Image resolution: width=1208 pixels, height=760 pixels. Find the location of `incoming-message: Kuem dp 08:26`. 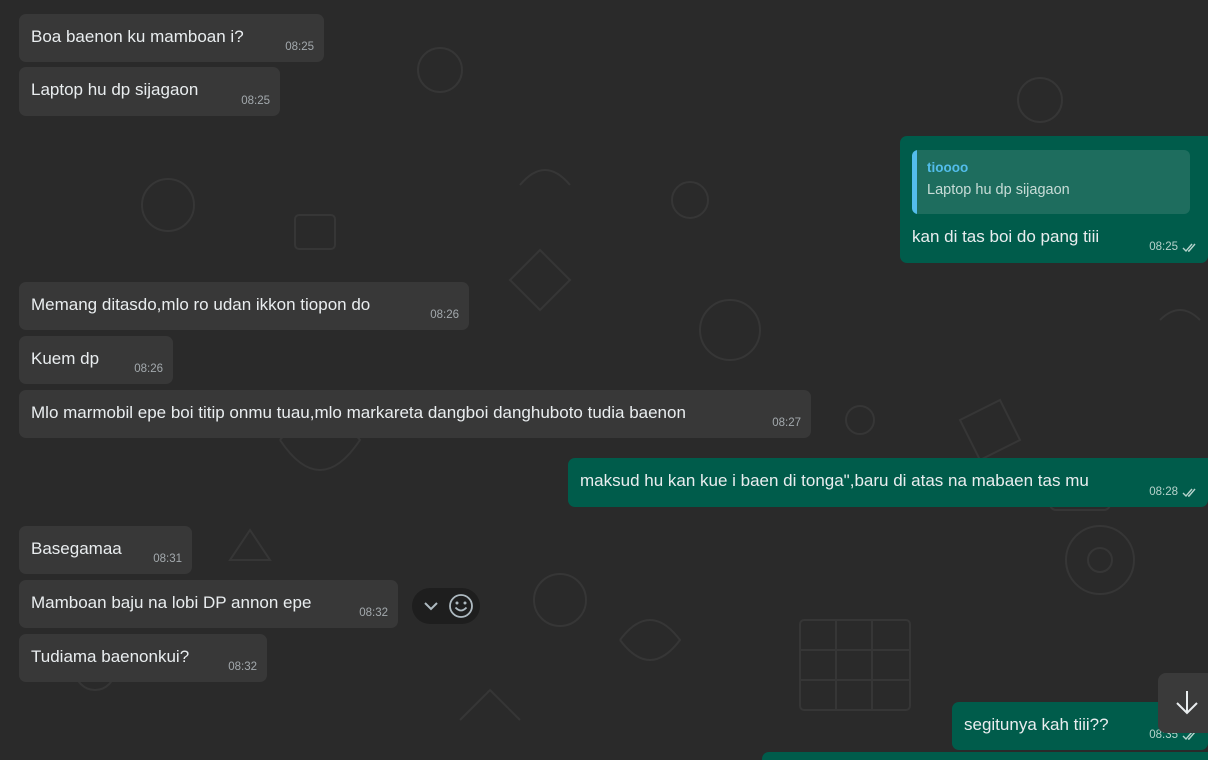

incoming-message: Kuem dp 08:26 is located at coordinates (96, 360).